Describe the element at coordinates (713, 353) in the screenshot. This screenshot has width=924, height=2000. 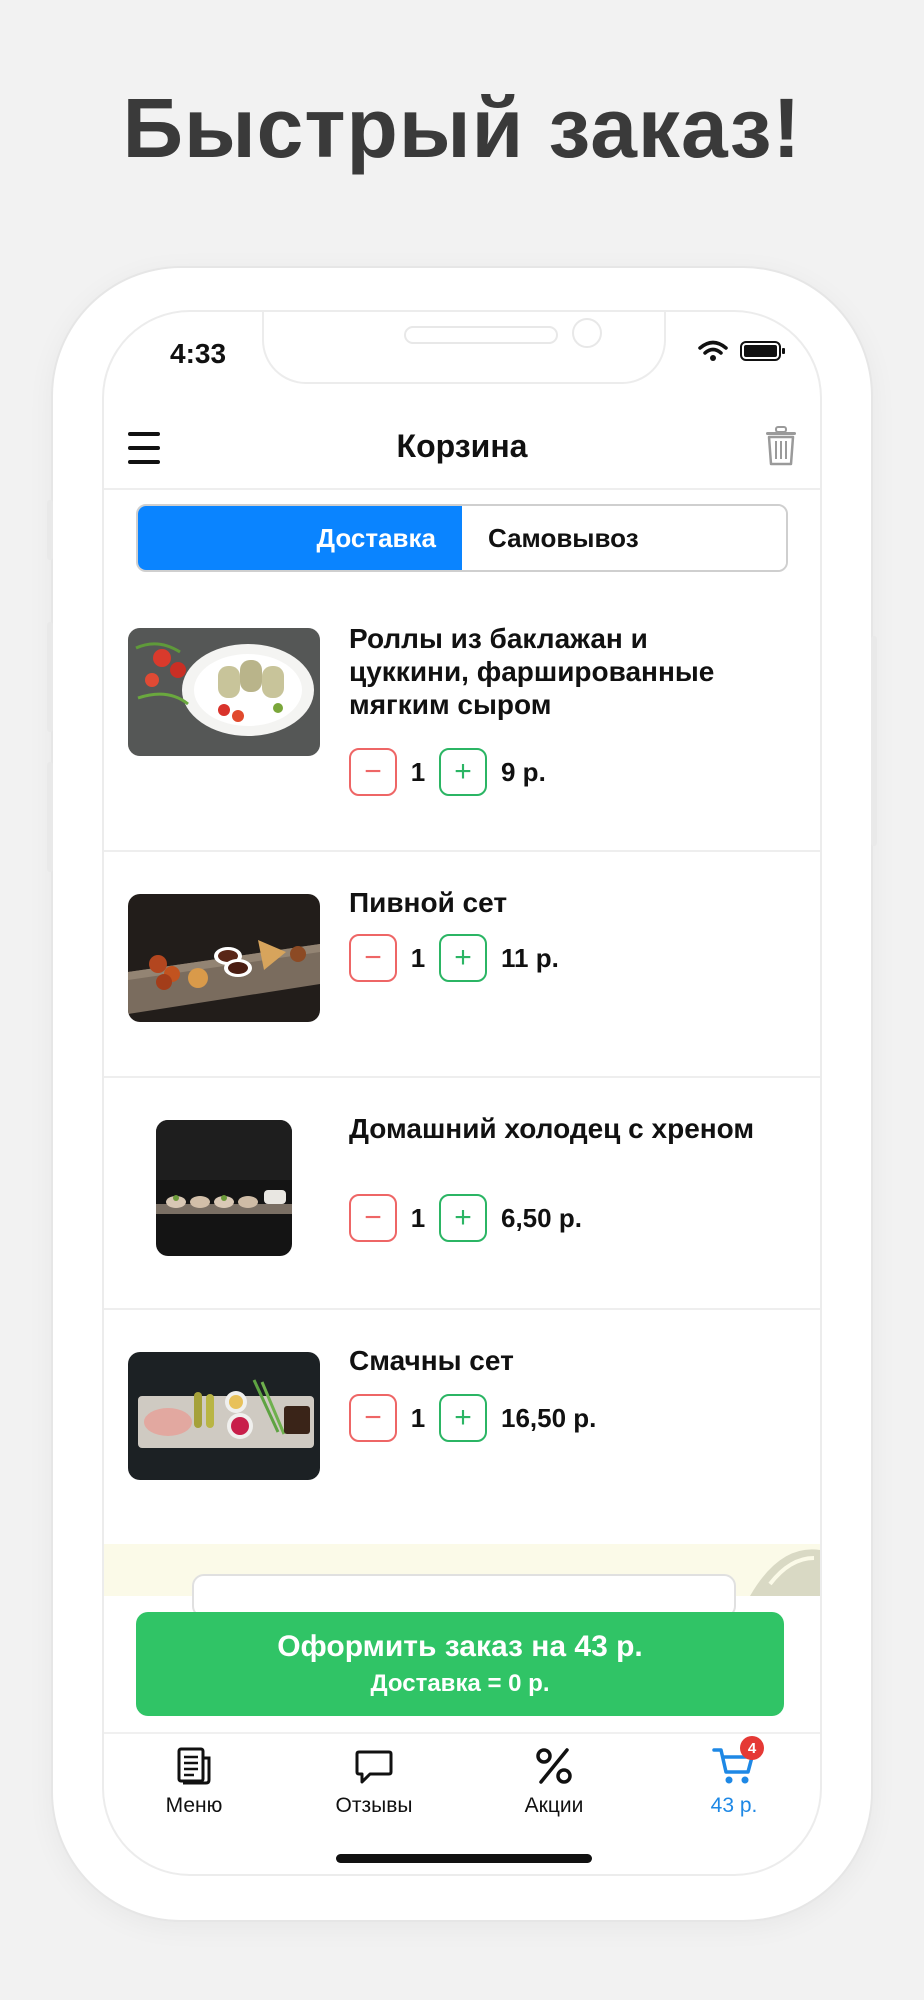
I see `wifi-icon` at that location.